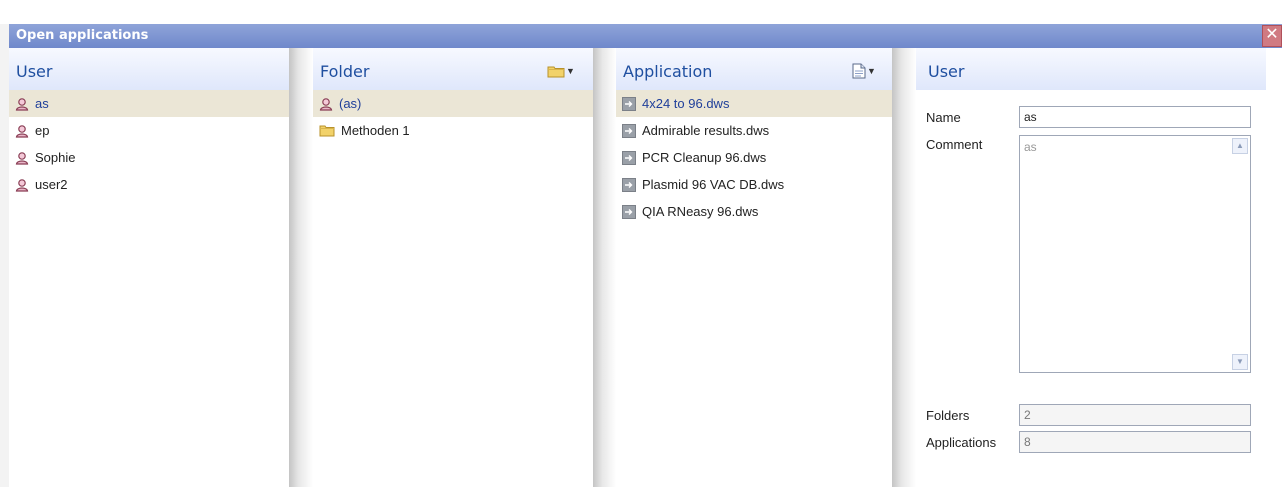 This screenshot has height=487, width=1282. I want to click on application-panel-title: Application, so click(668, 71).